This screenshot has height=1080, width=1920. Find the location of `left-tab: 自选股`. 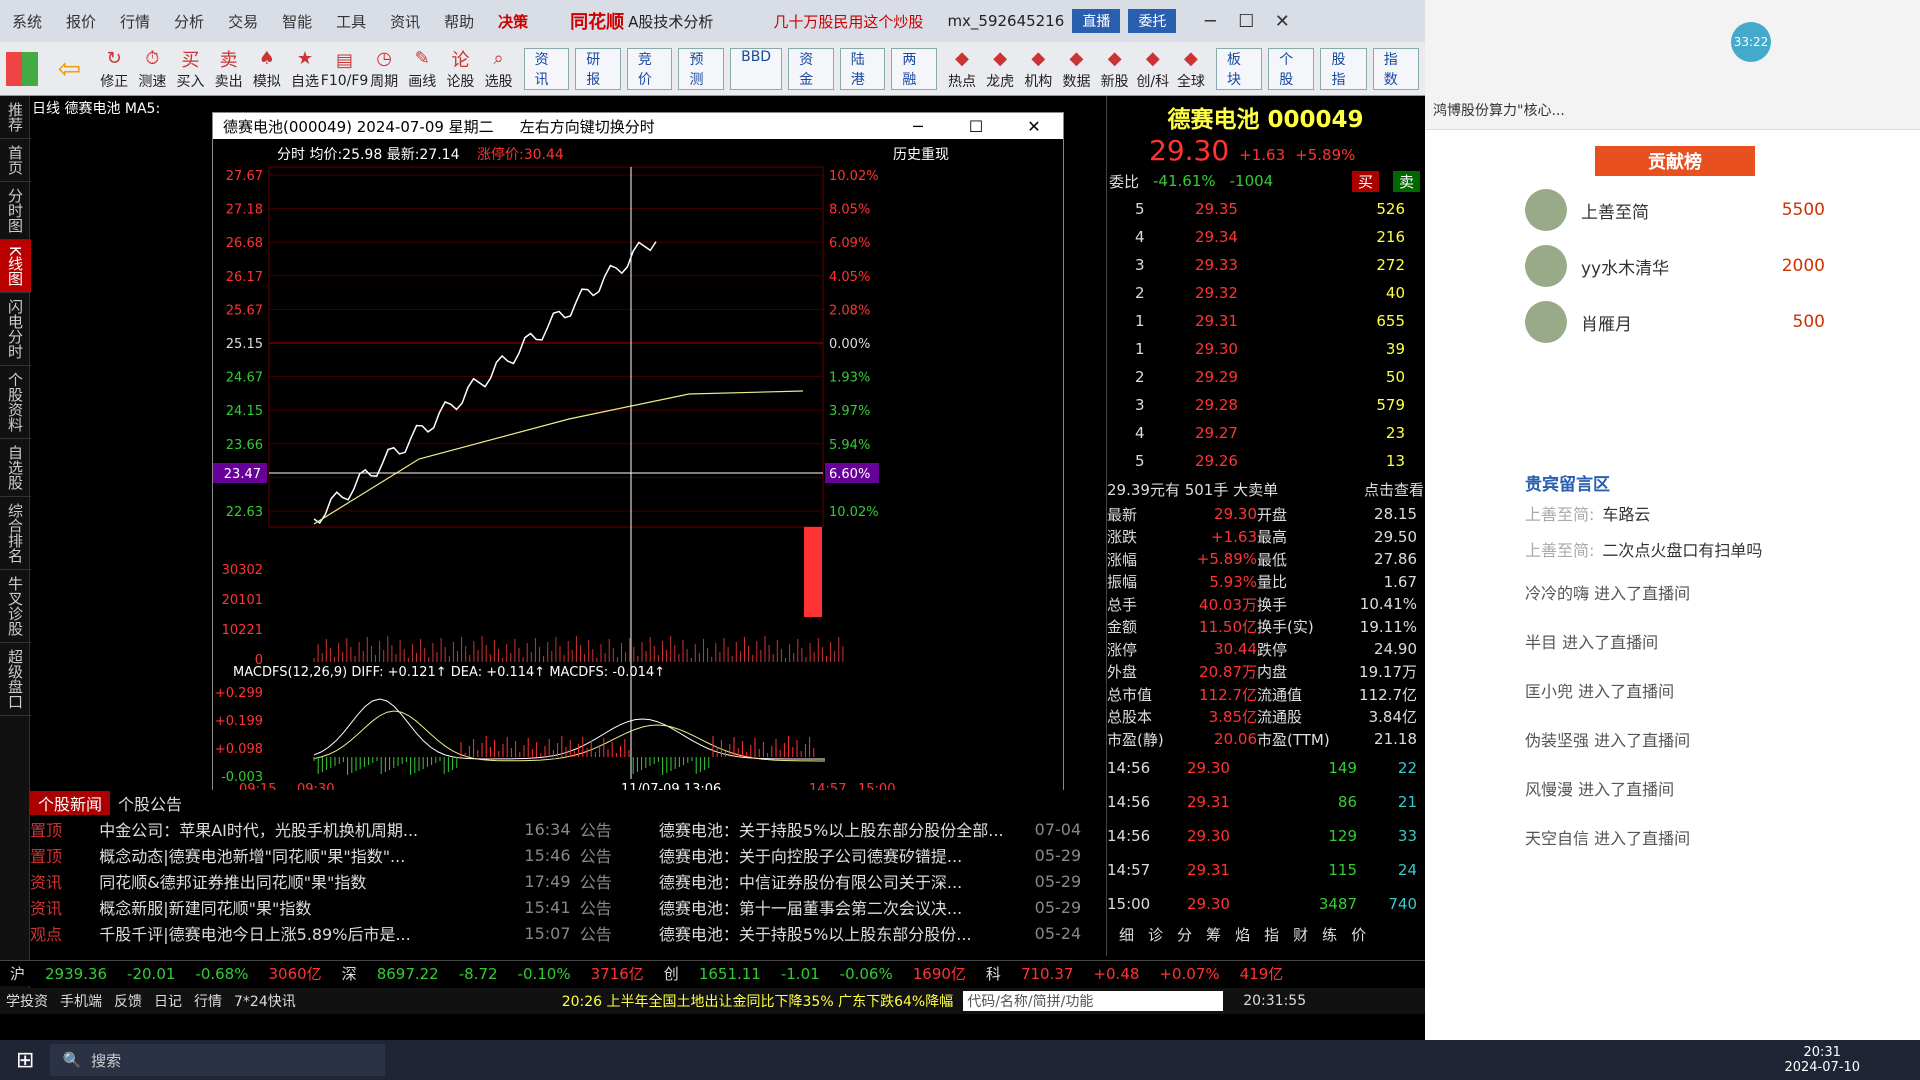

left-tab: 自选股 is located at coordinates (15, 468).